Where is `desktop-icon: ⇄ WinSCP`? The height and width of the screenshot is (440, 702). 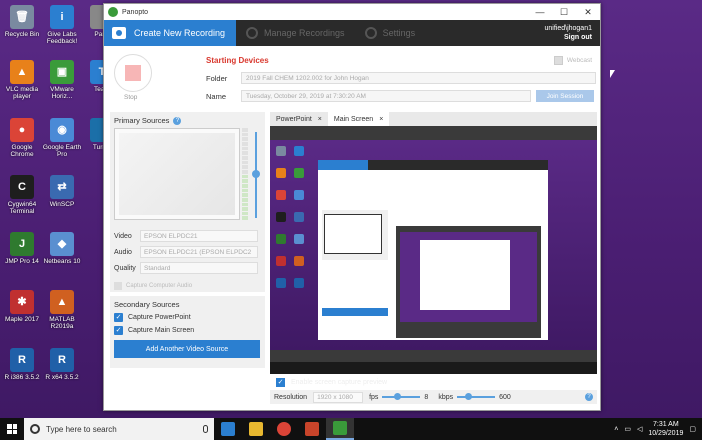 desktop-icon: ⇄ WinSCP is located at coordinates (62, 191).